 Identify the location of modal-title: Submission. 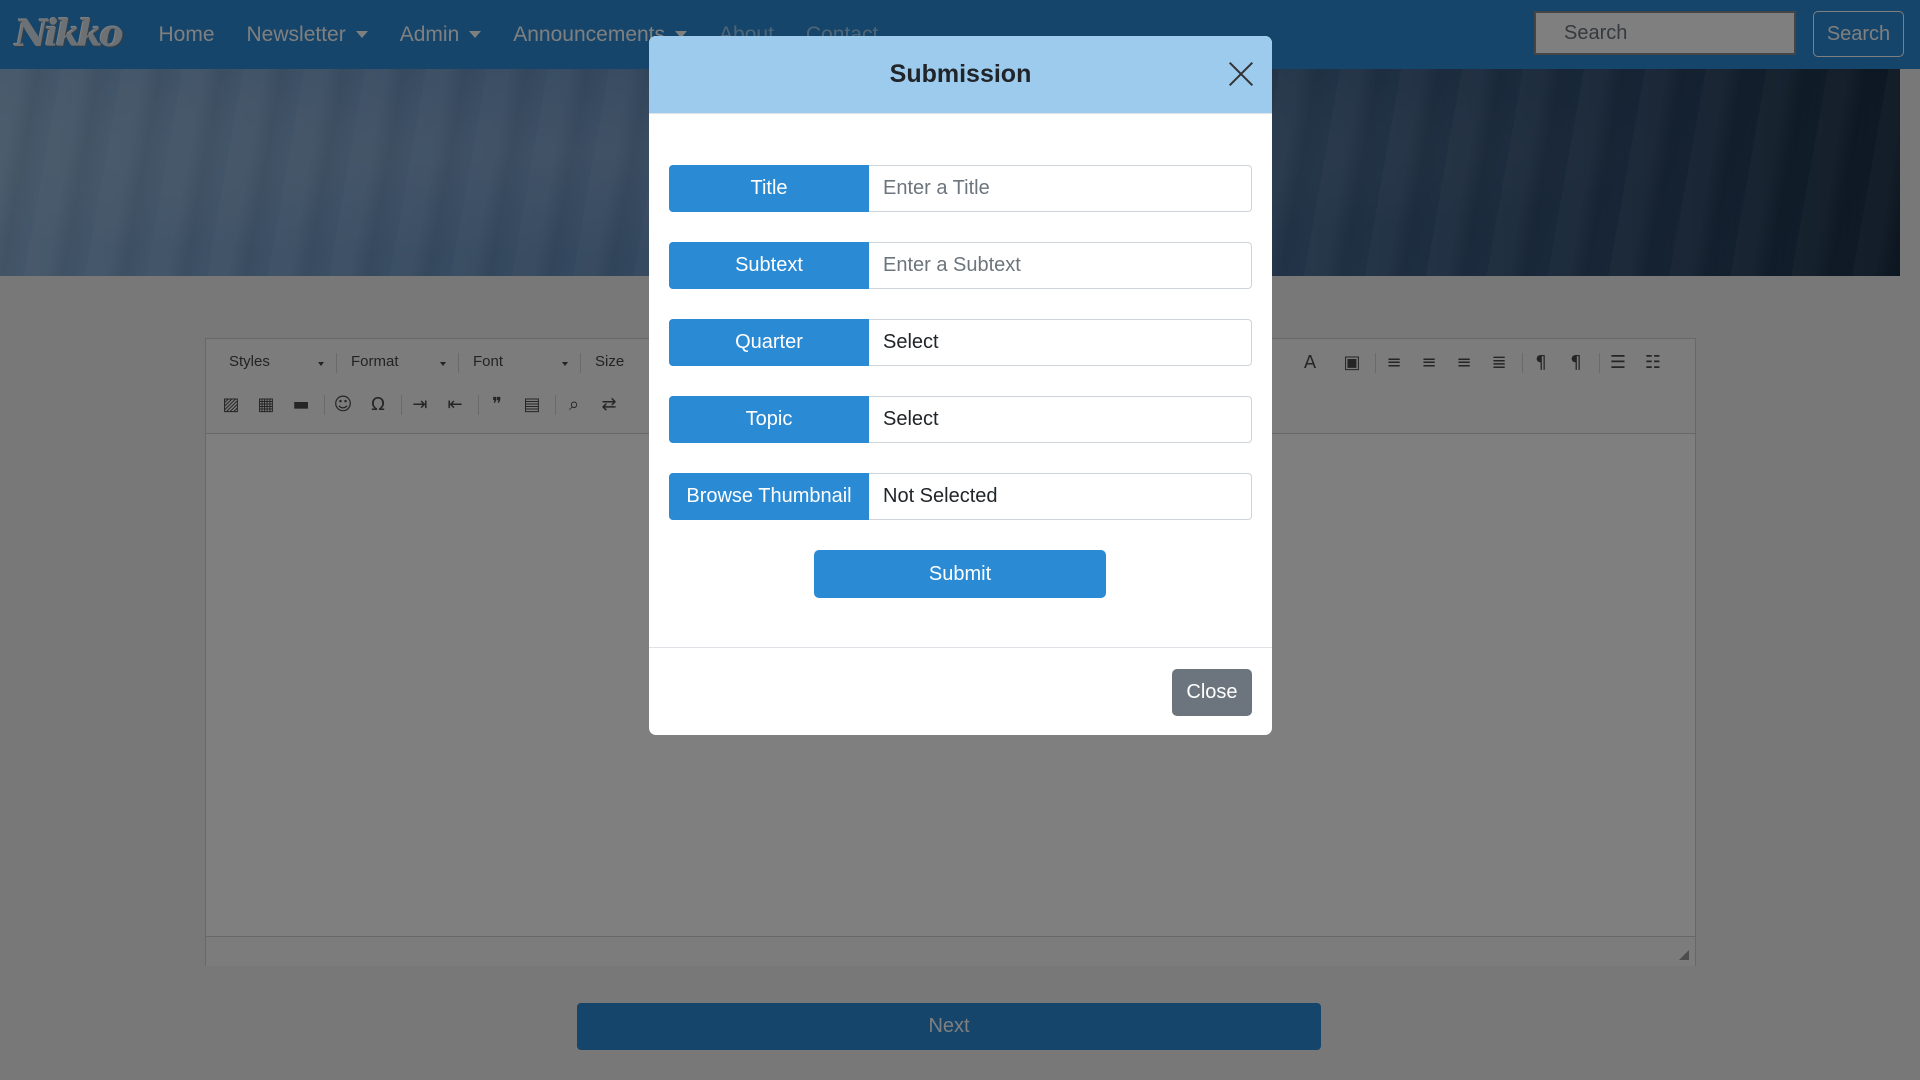
(960, 74).